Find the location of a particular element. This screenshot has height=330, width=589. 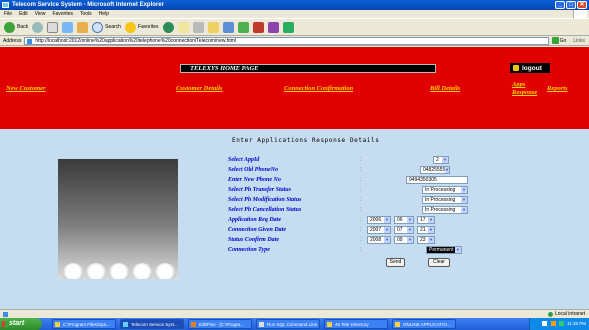

start-button: start is located at coordinates (21, 324).